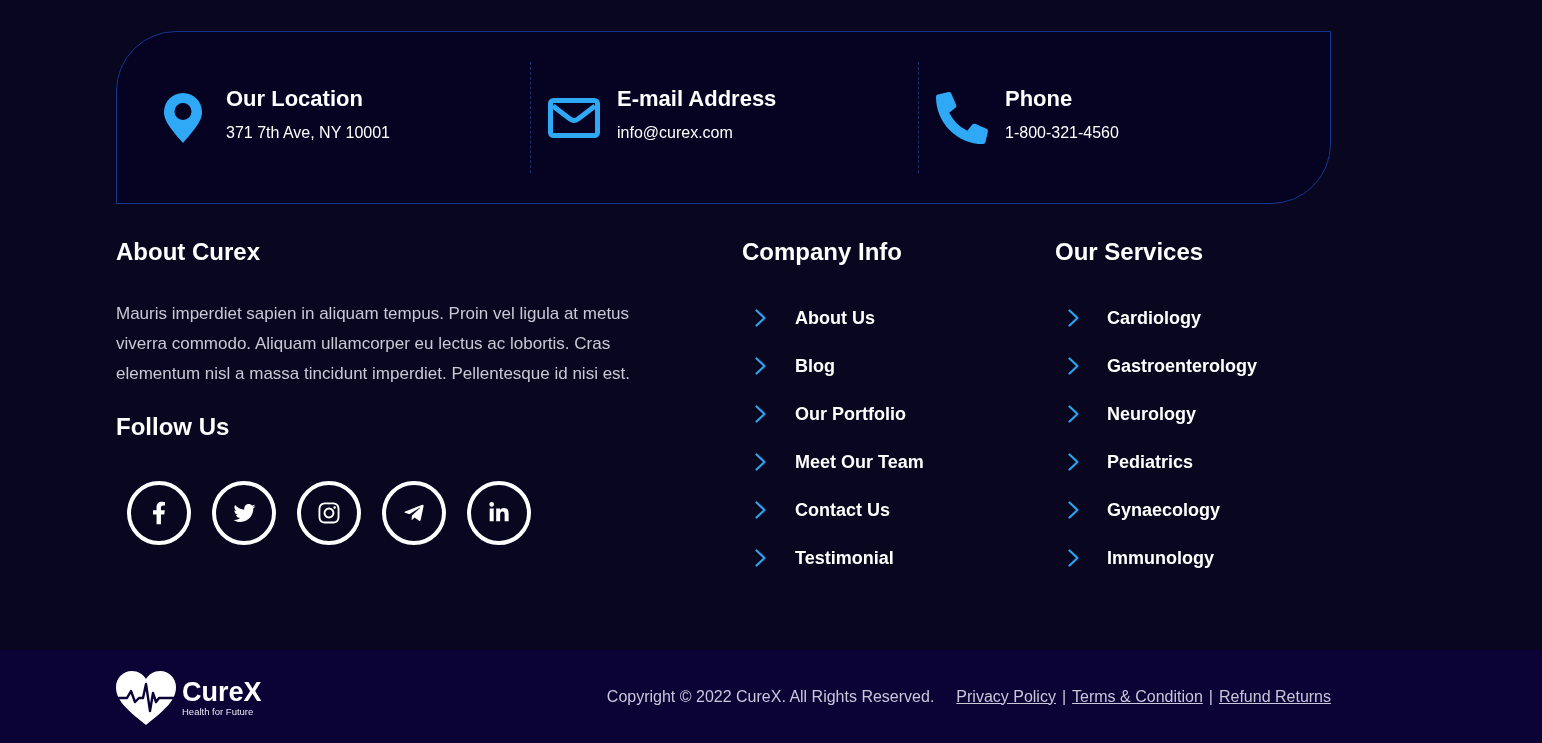  I want to click on map-pin-icon, so click(183, 117).